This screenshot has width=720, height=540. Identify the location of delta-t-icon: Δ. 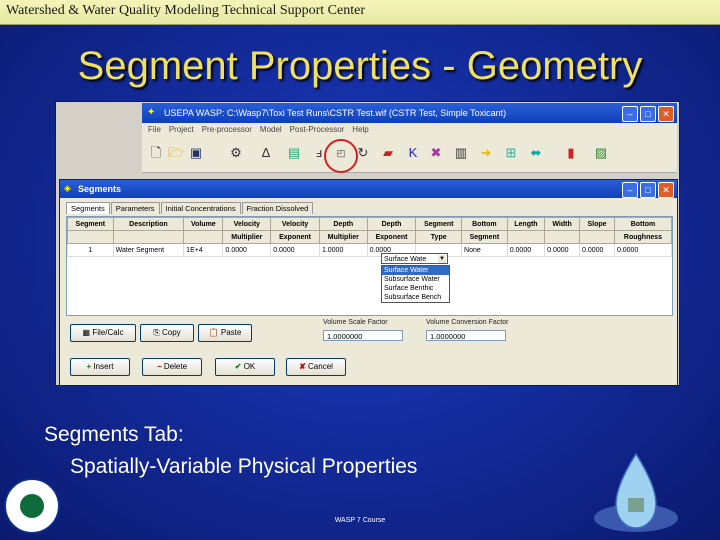
(266, 153).